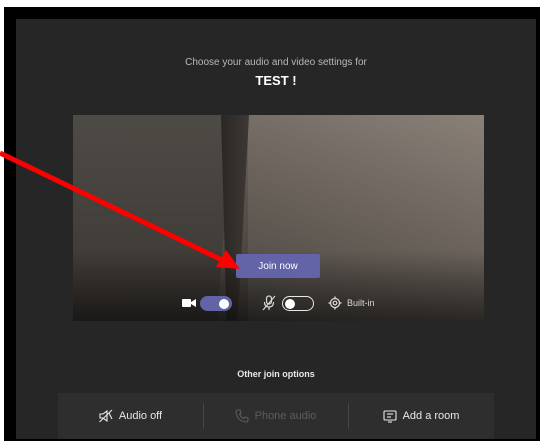 This screenshot has width=544, height=446. Describe the element at coordinates (276, 62) in the screenshot. I see `settings-subtitle: Choose your audio and video settings for` at that location.